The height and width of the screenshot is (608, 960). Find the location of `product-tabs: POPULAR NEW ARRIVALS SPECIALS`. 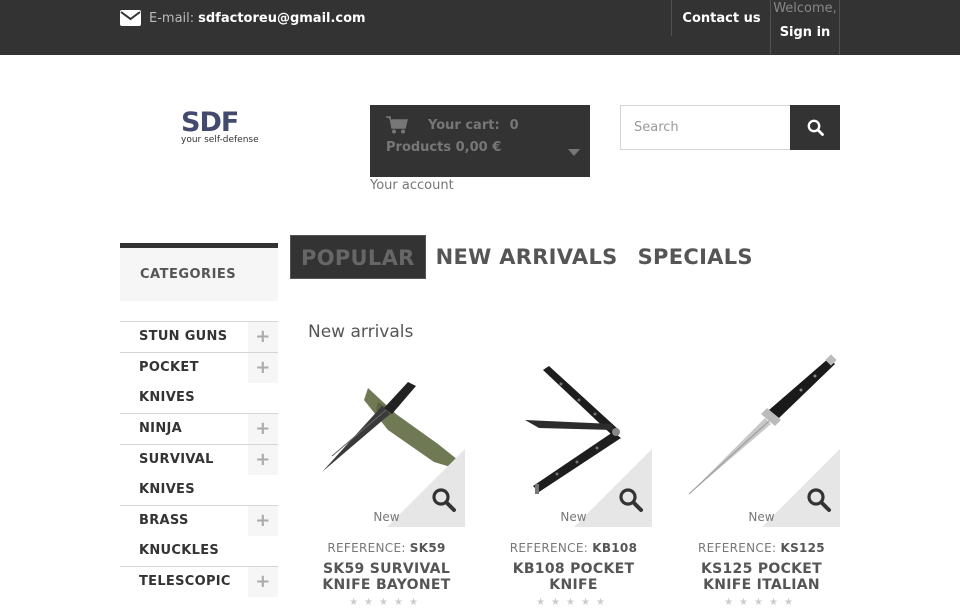

product-tabs: POPULAR NEW ARRIVALS SPECIALS is located at coordinates (526, 257).